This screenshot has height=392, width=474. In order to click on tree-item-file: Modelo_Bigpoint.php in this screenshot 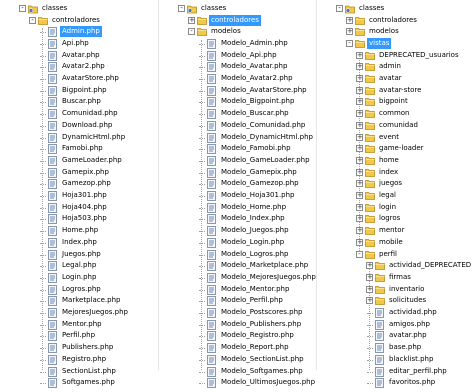, I will do `click(238, 102)`.